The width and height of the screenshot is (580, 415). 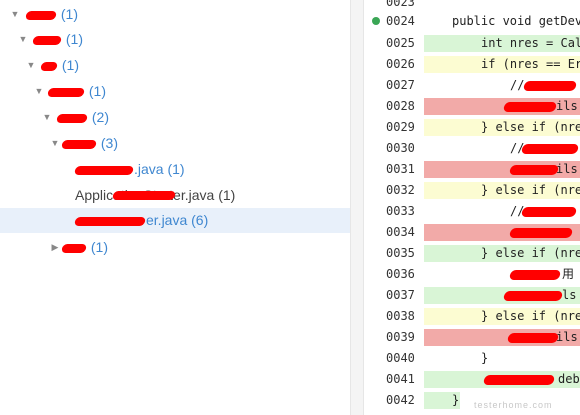 I want to click on code-text: 用, so click(x=568, y=274).